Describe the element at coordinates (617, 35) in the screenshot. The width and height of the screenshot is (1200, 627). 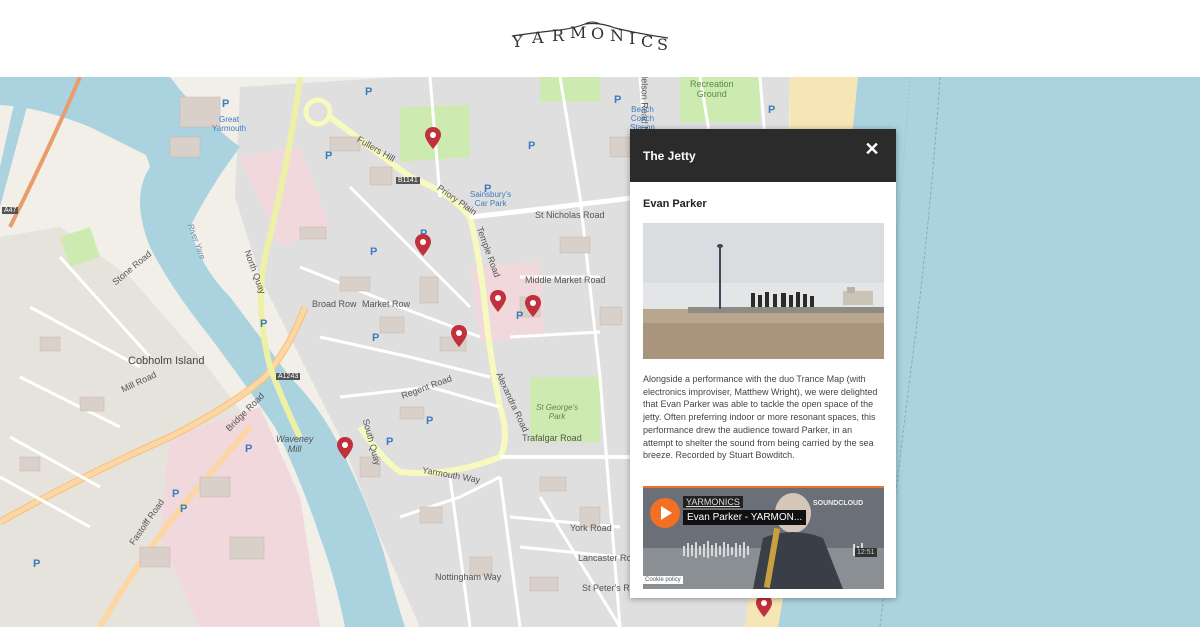
I see `logo-letter: N` at that location.